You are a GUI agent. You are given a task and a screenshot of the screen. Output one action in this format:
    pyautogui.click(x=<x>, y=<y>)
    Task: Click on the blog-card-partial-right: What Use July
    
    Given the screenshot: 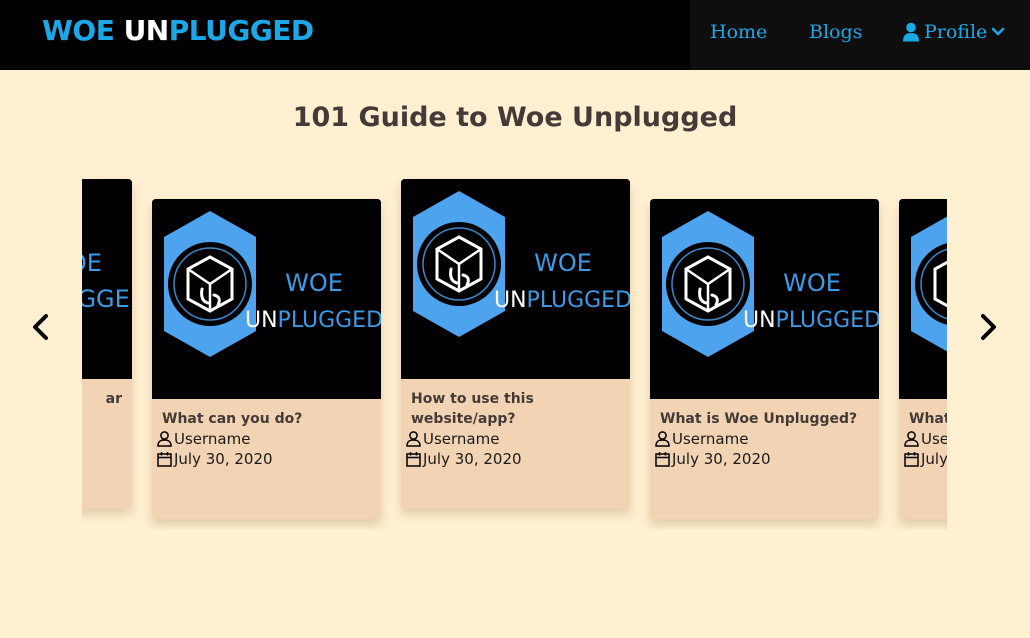 What is the action you would take?
    pyautogui.click(x=923, y=359)
    